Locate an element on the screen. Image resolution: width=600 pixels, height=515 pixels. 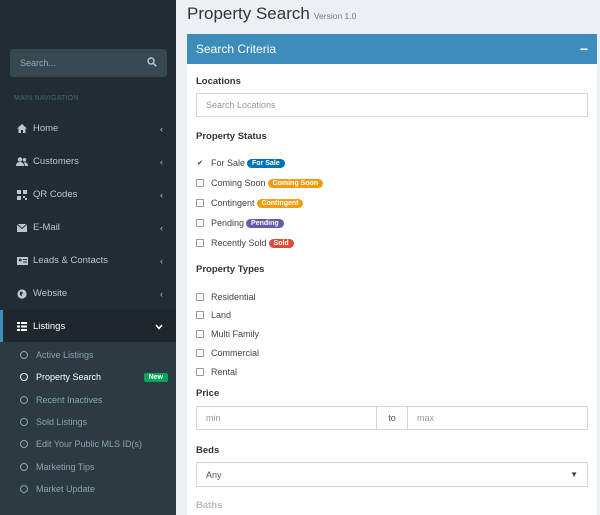
search-icon is located at coordinates (152, 63).